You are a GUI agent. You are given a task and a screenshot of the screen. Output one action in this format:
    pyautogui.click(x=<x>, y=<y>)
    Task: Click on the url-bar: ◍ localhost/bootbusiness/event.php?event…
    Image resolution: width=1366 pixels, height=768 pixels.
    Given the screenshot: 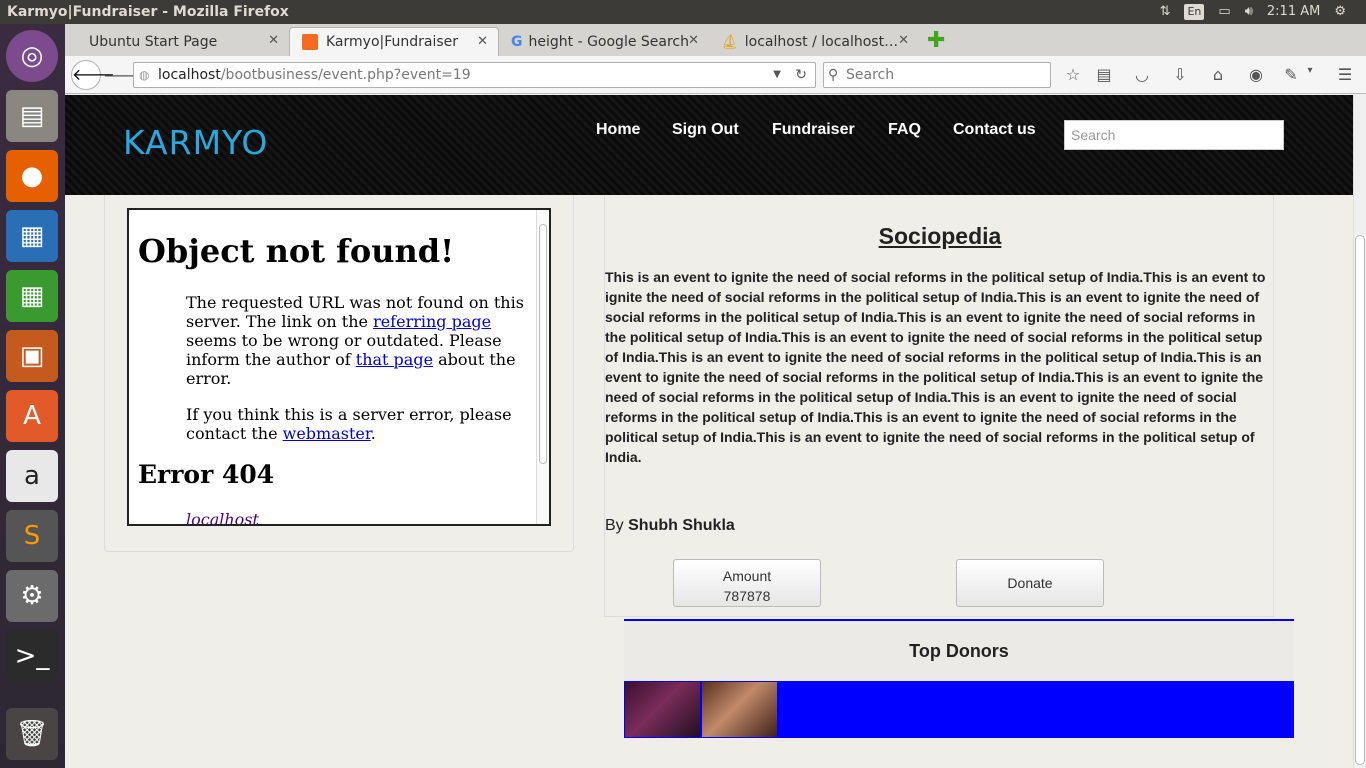 What is the action you would take?
    pyautogui.click(x=474, y=75)
    